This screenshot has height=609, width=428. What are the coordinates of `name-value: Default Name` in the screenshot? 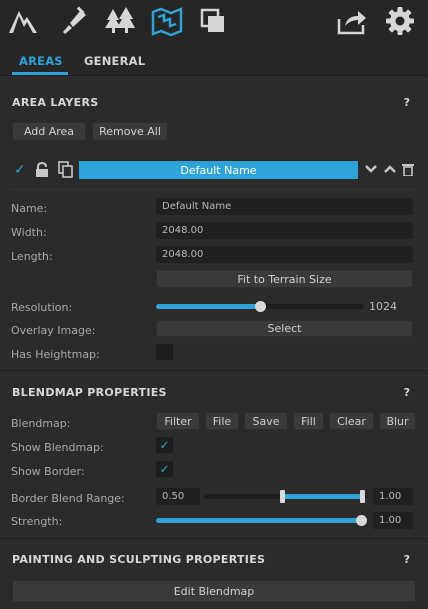 It's located at (197, 206).